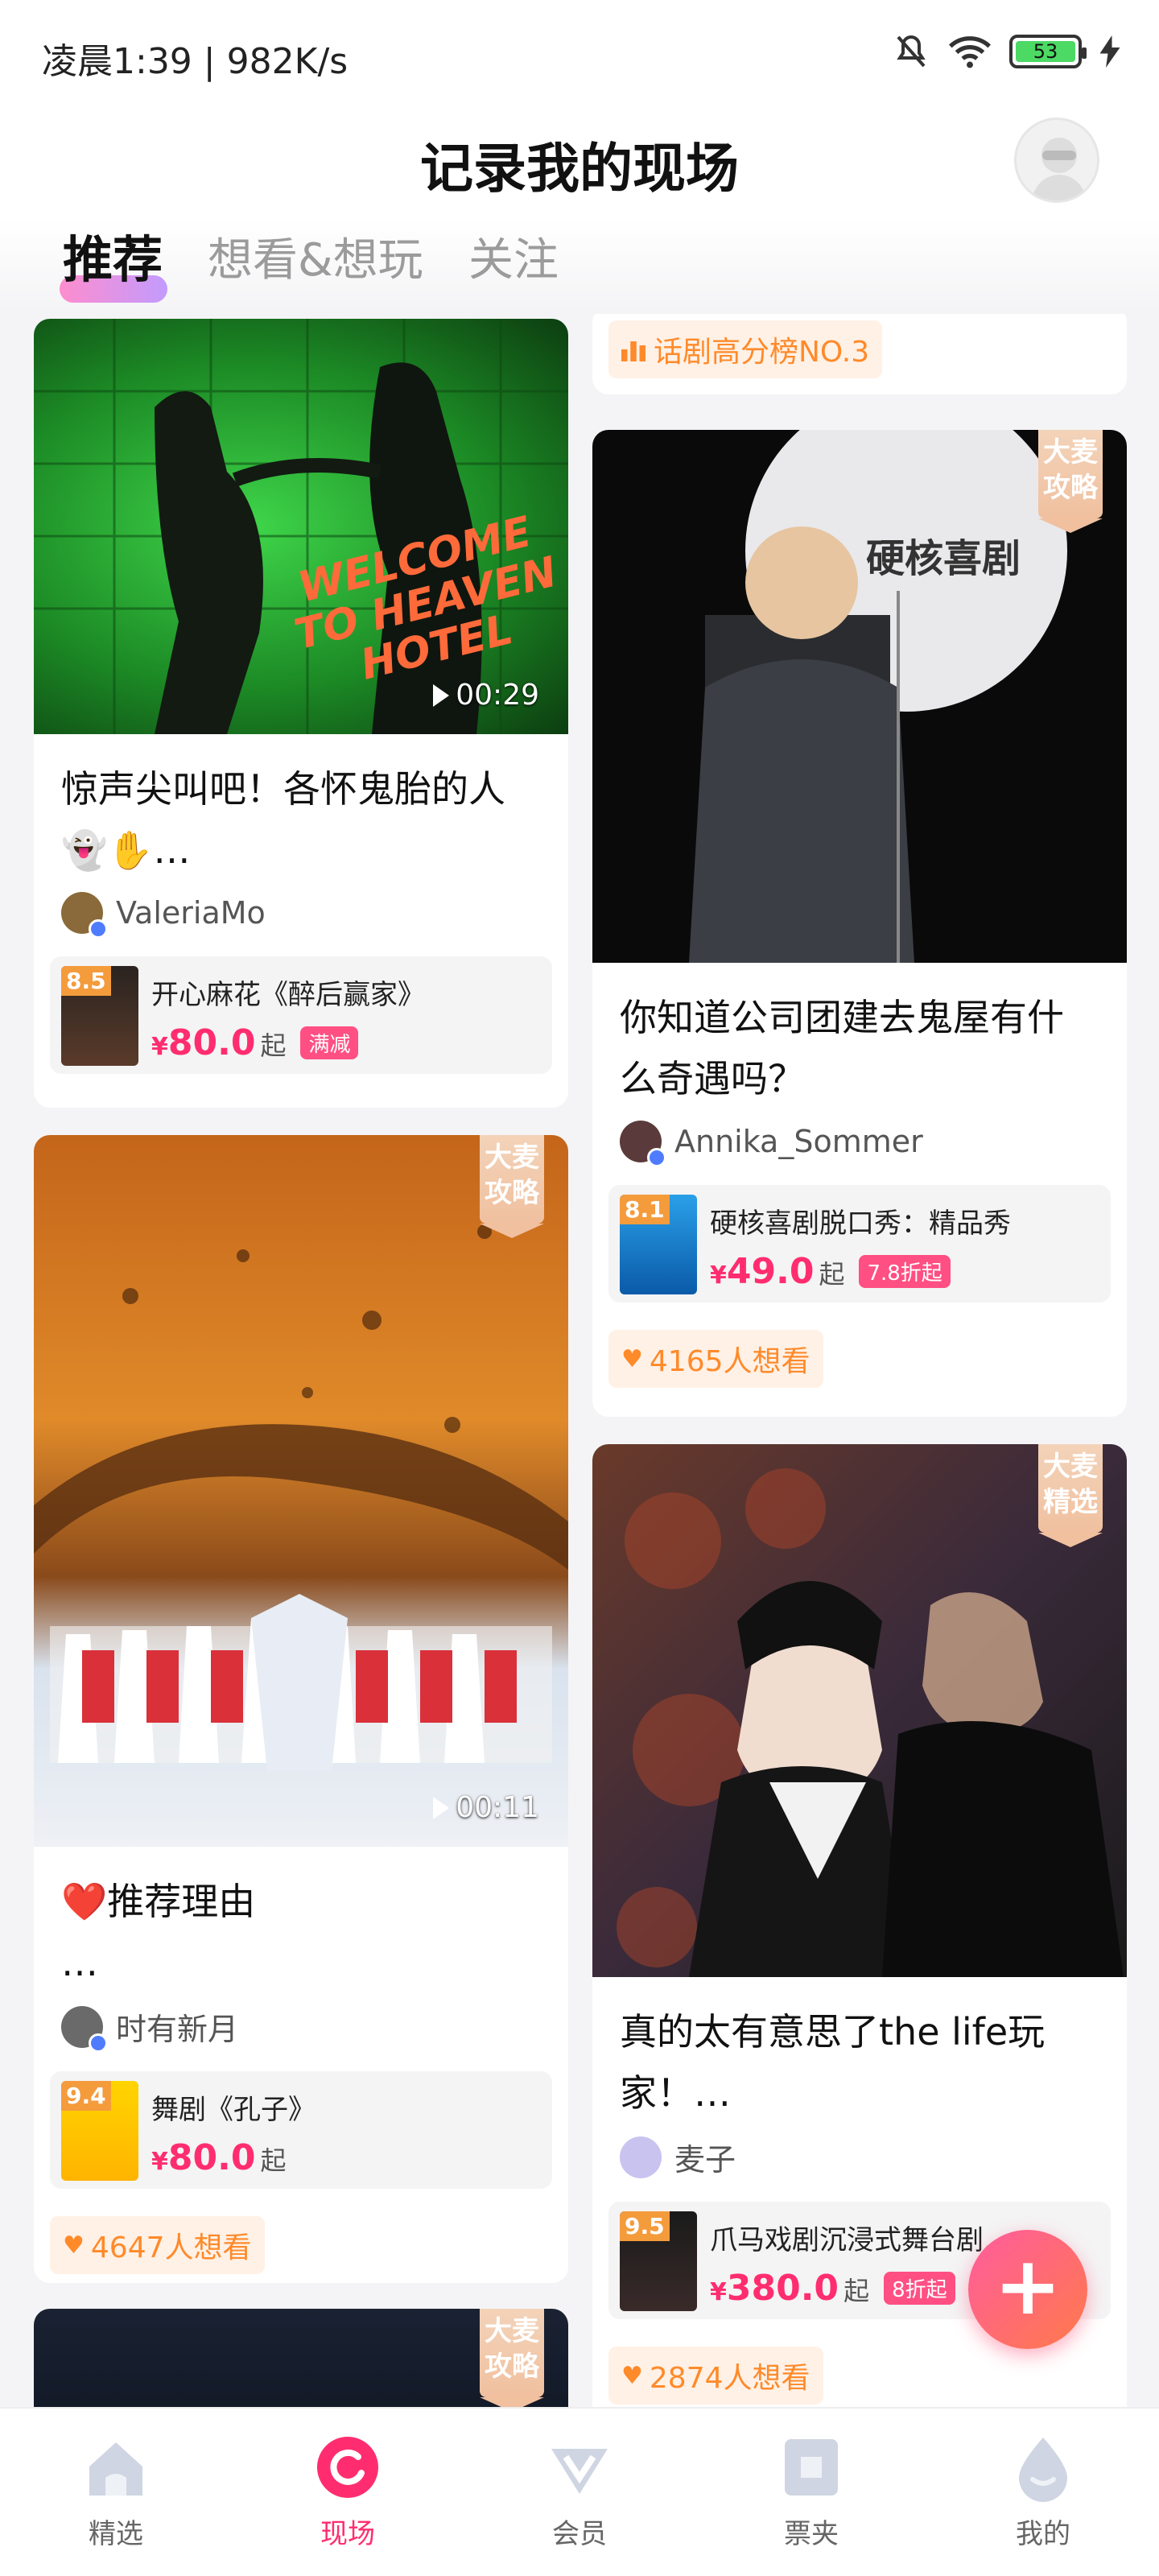 The height and width of the screenshot is (2576, 1159). Describe the element at coordinates (859, 696) in the screenshot. I see `card-image: 硬核喜剧 大麦攻略` at that location.